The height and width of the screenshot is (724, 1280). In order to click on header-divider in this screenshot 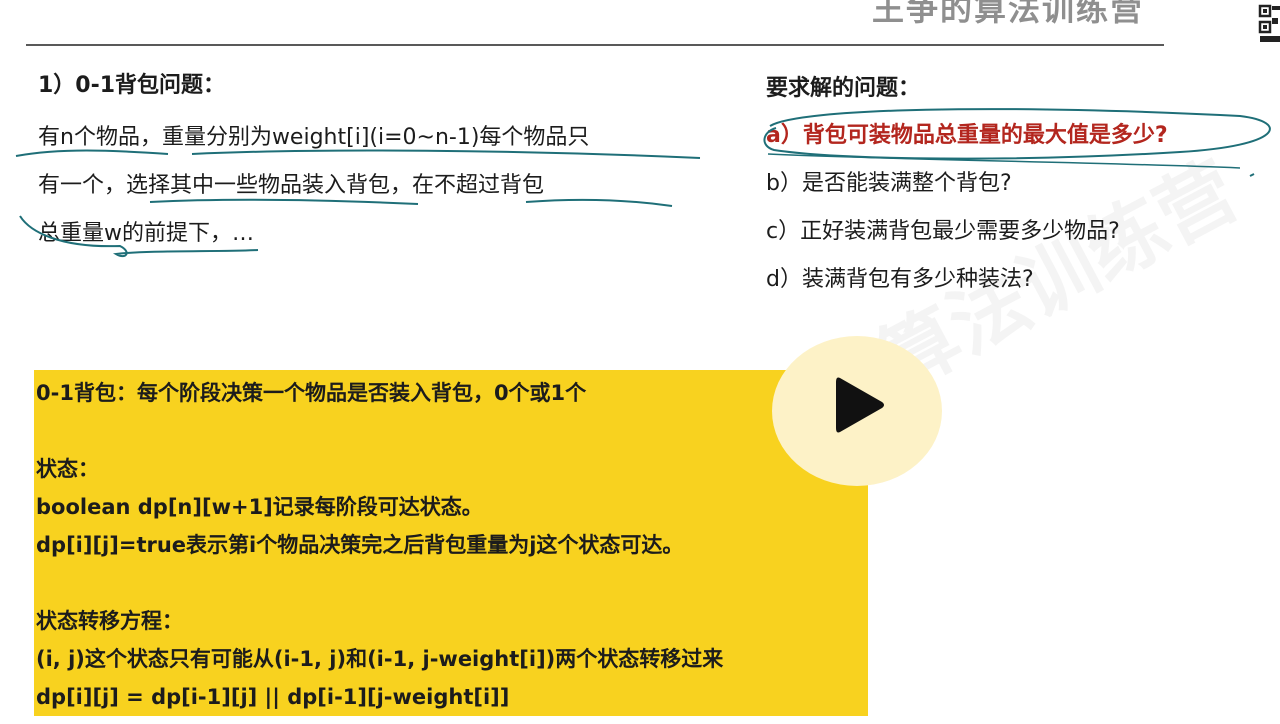, I will do `click(595, 45)`.